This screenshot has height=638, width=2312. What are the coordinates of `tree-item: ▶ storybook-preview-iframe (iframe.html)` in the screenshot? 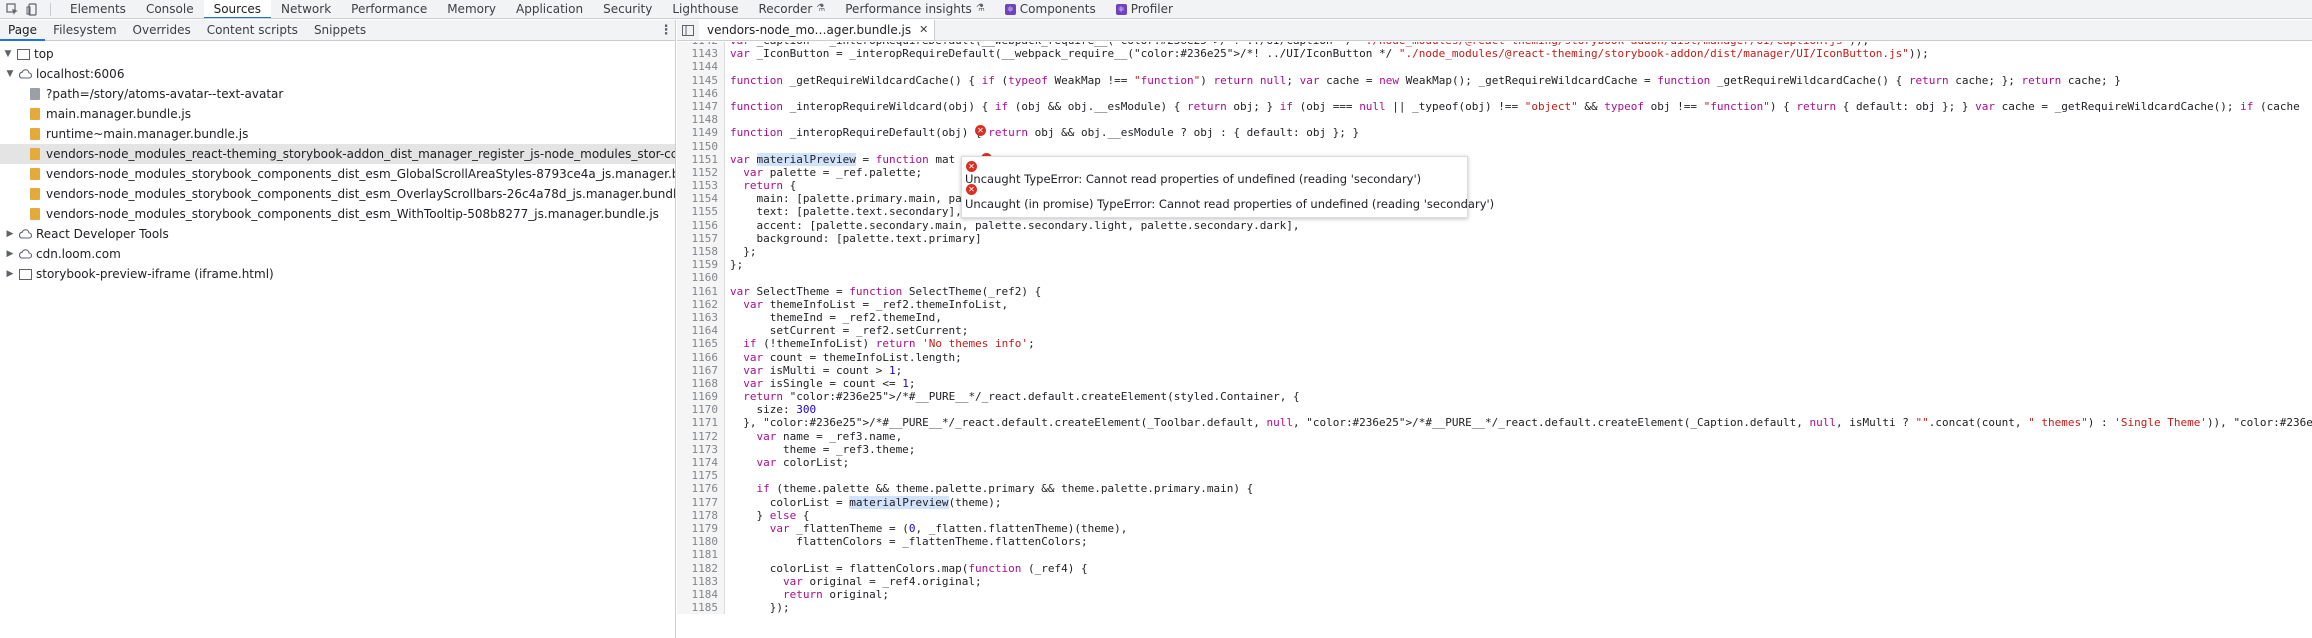 It's located at (337, 274).